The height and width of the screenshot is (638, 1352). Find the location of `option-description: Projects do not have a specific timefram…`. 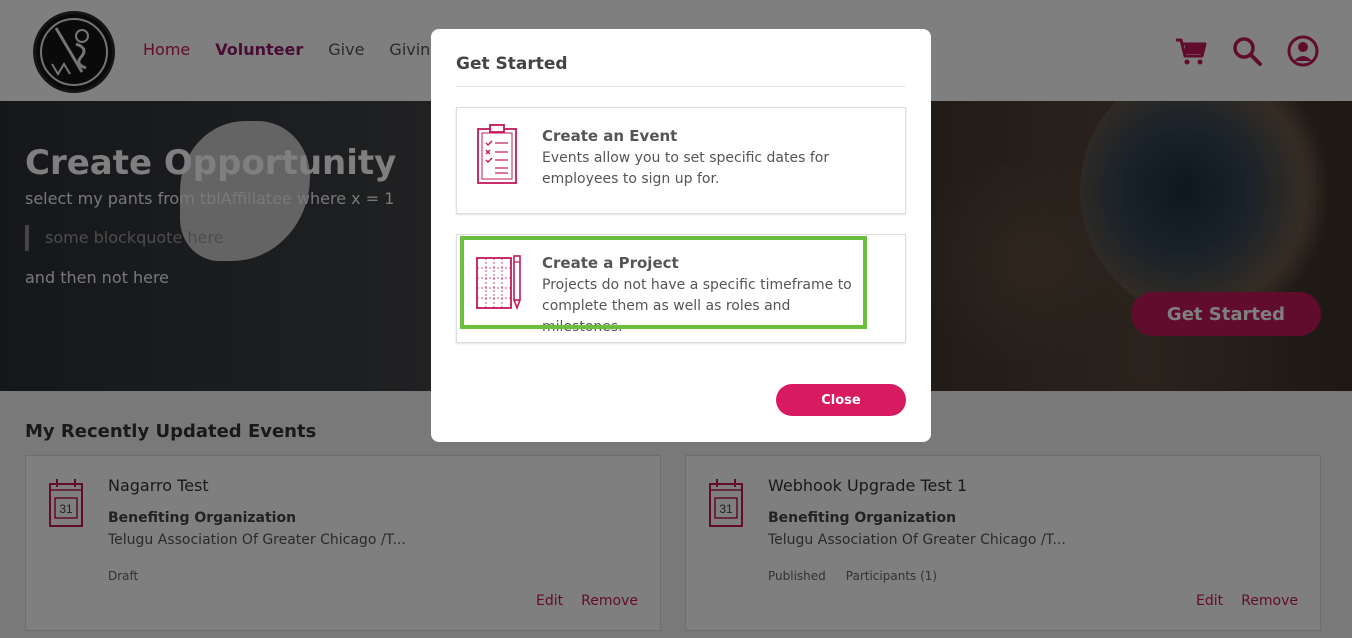

option-description: Projects do not have a specific timefram… is located at coordinates (697, 306).